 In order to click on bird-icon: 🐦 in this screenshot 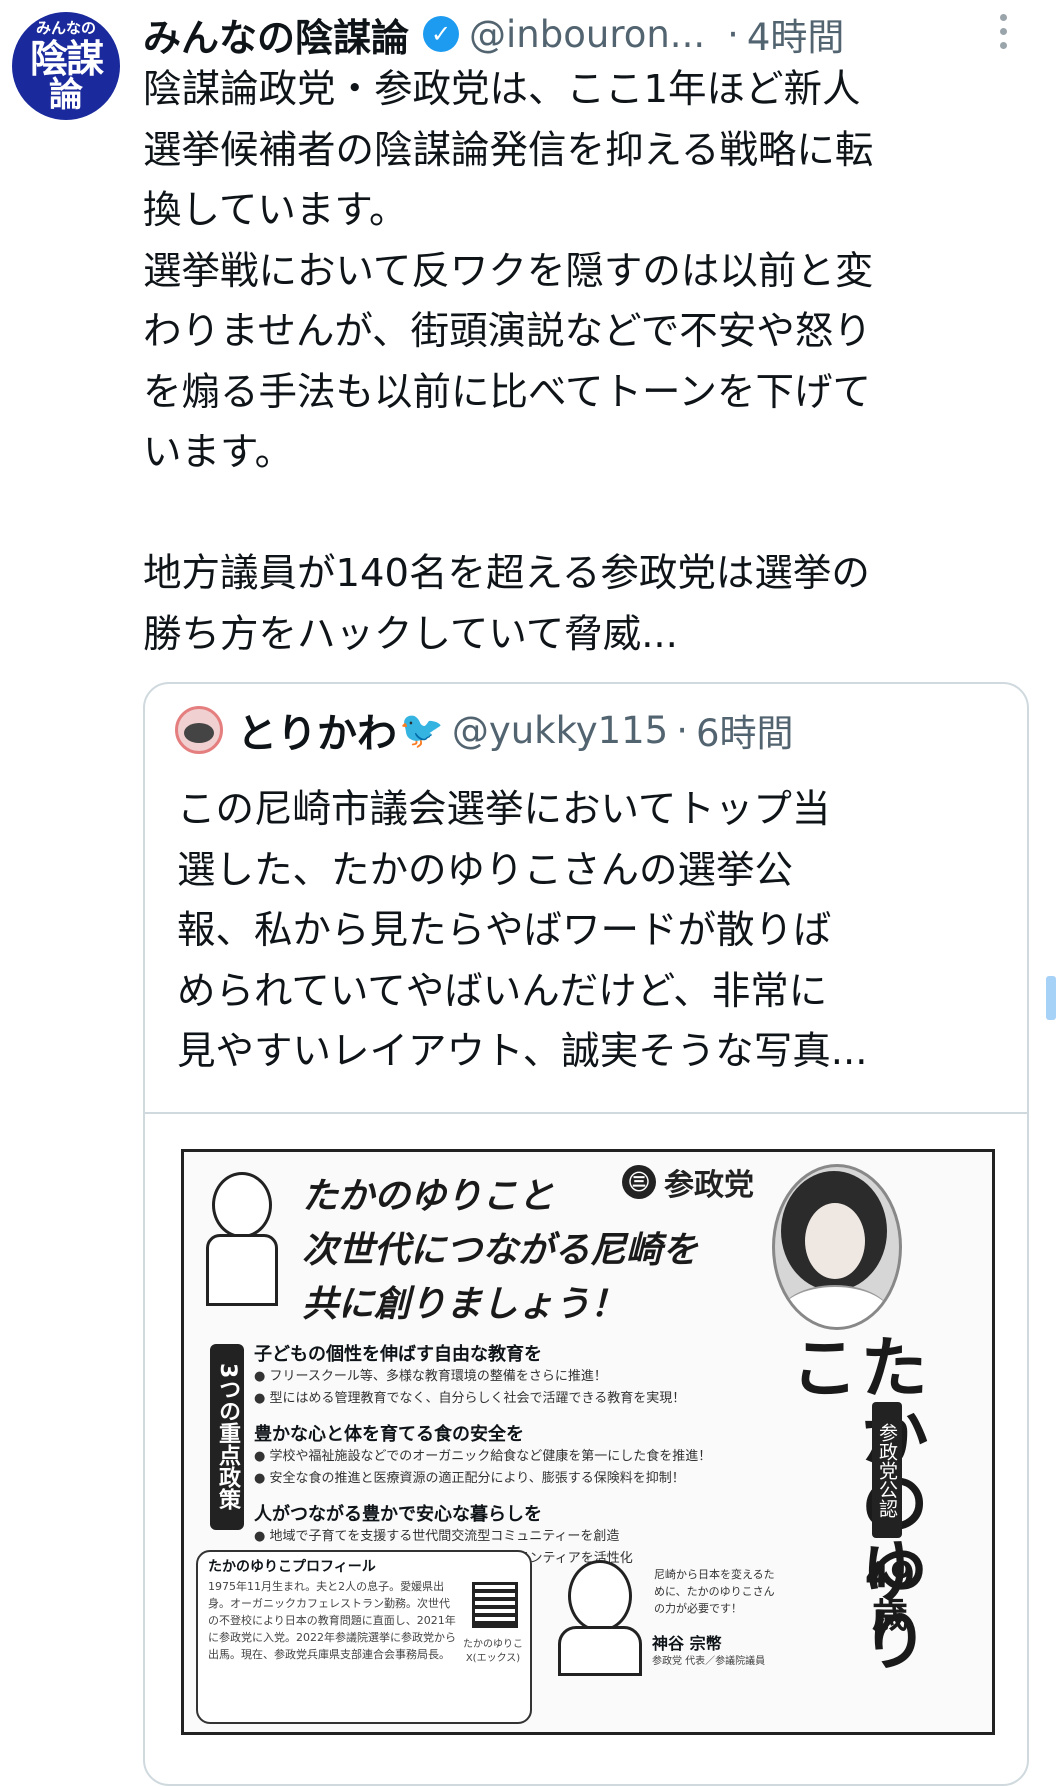, I will do `click(421, 730)`.